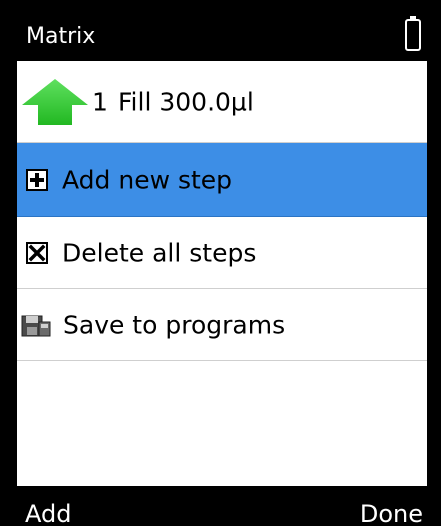  Describe the element at coordinates (55, 101) in the screenshot. I see `green-up-arrow-icon` at that location.